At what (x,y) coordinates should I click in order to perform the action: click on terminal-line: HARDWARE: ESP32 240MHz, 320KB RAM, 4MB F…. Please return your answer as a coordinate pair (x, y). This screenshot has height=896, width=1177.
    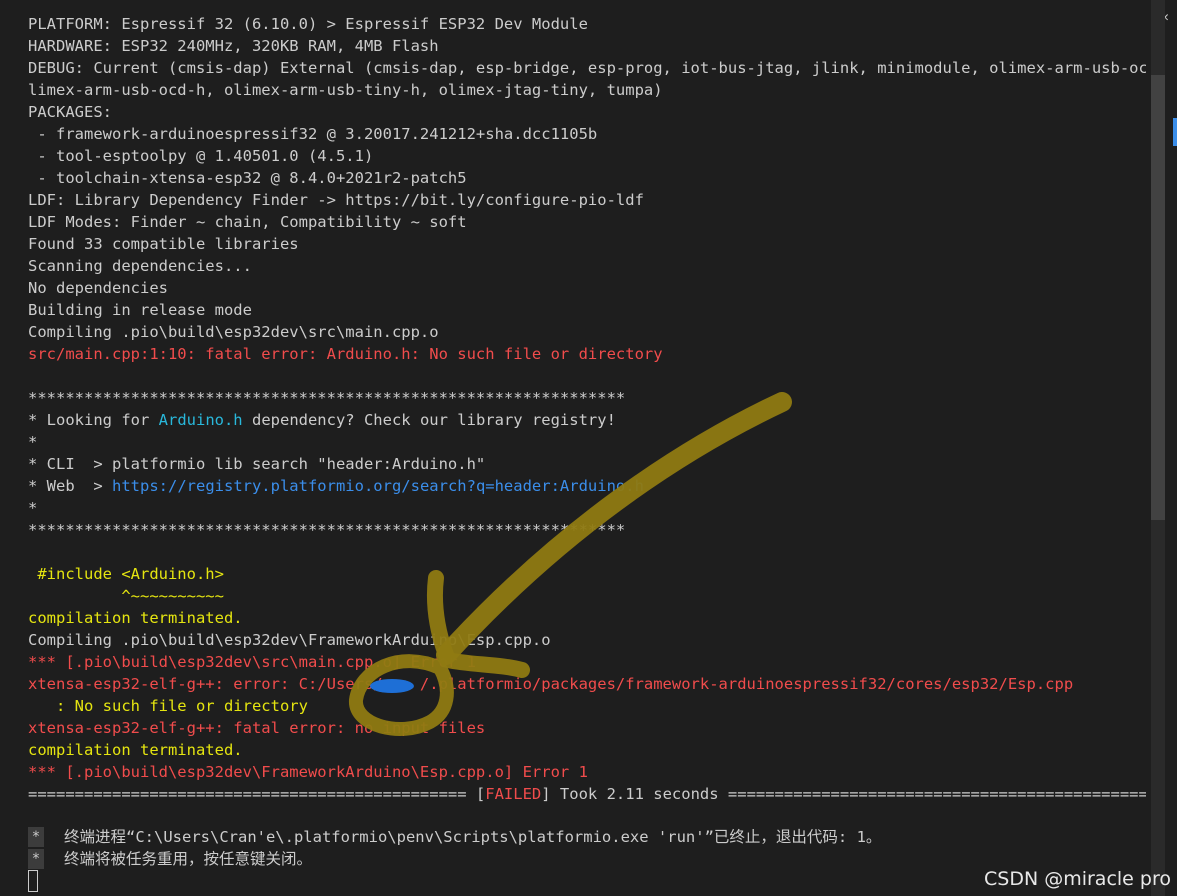
    Looking at the image, I should click on (233, 46).